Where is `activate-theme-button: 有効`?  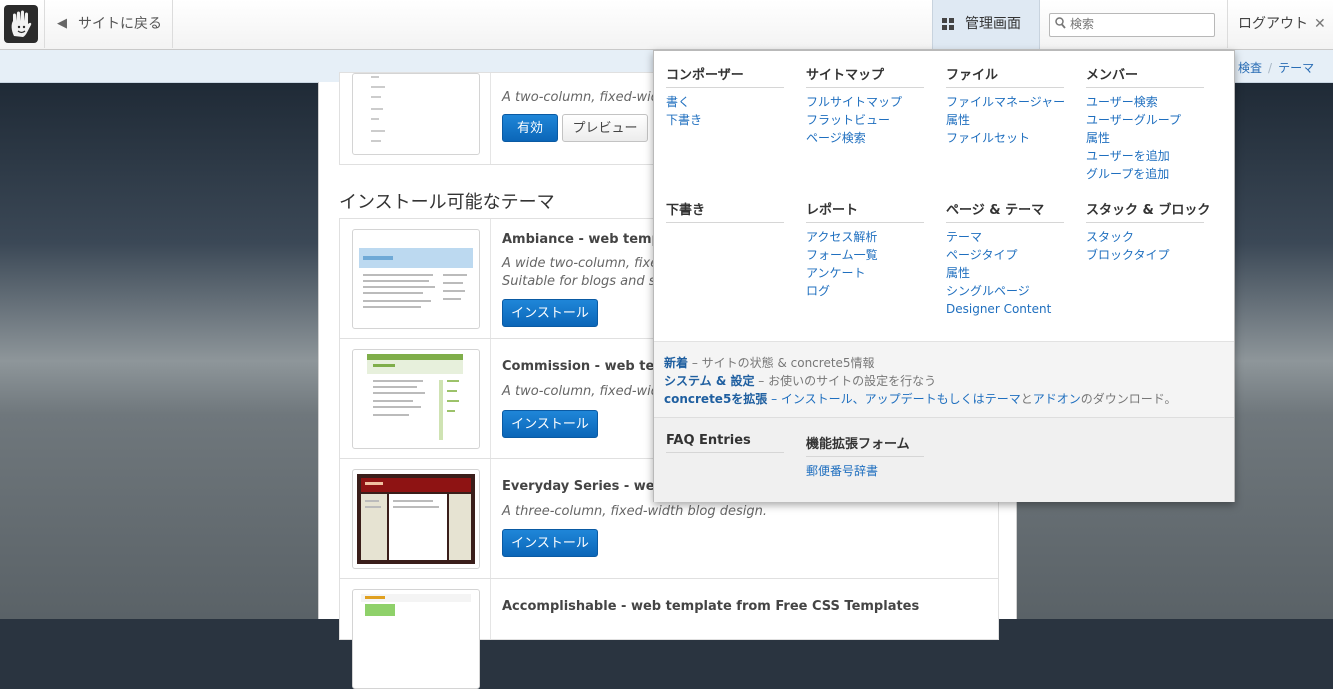 activate-theme-button: 有効 is located at coordinates (530, 128).